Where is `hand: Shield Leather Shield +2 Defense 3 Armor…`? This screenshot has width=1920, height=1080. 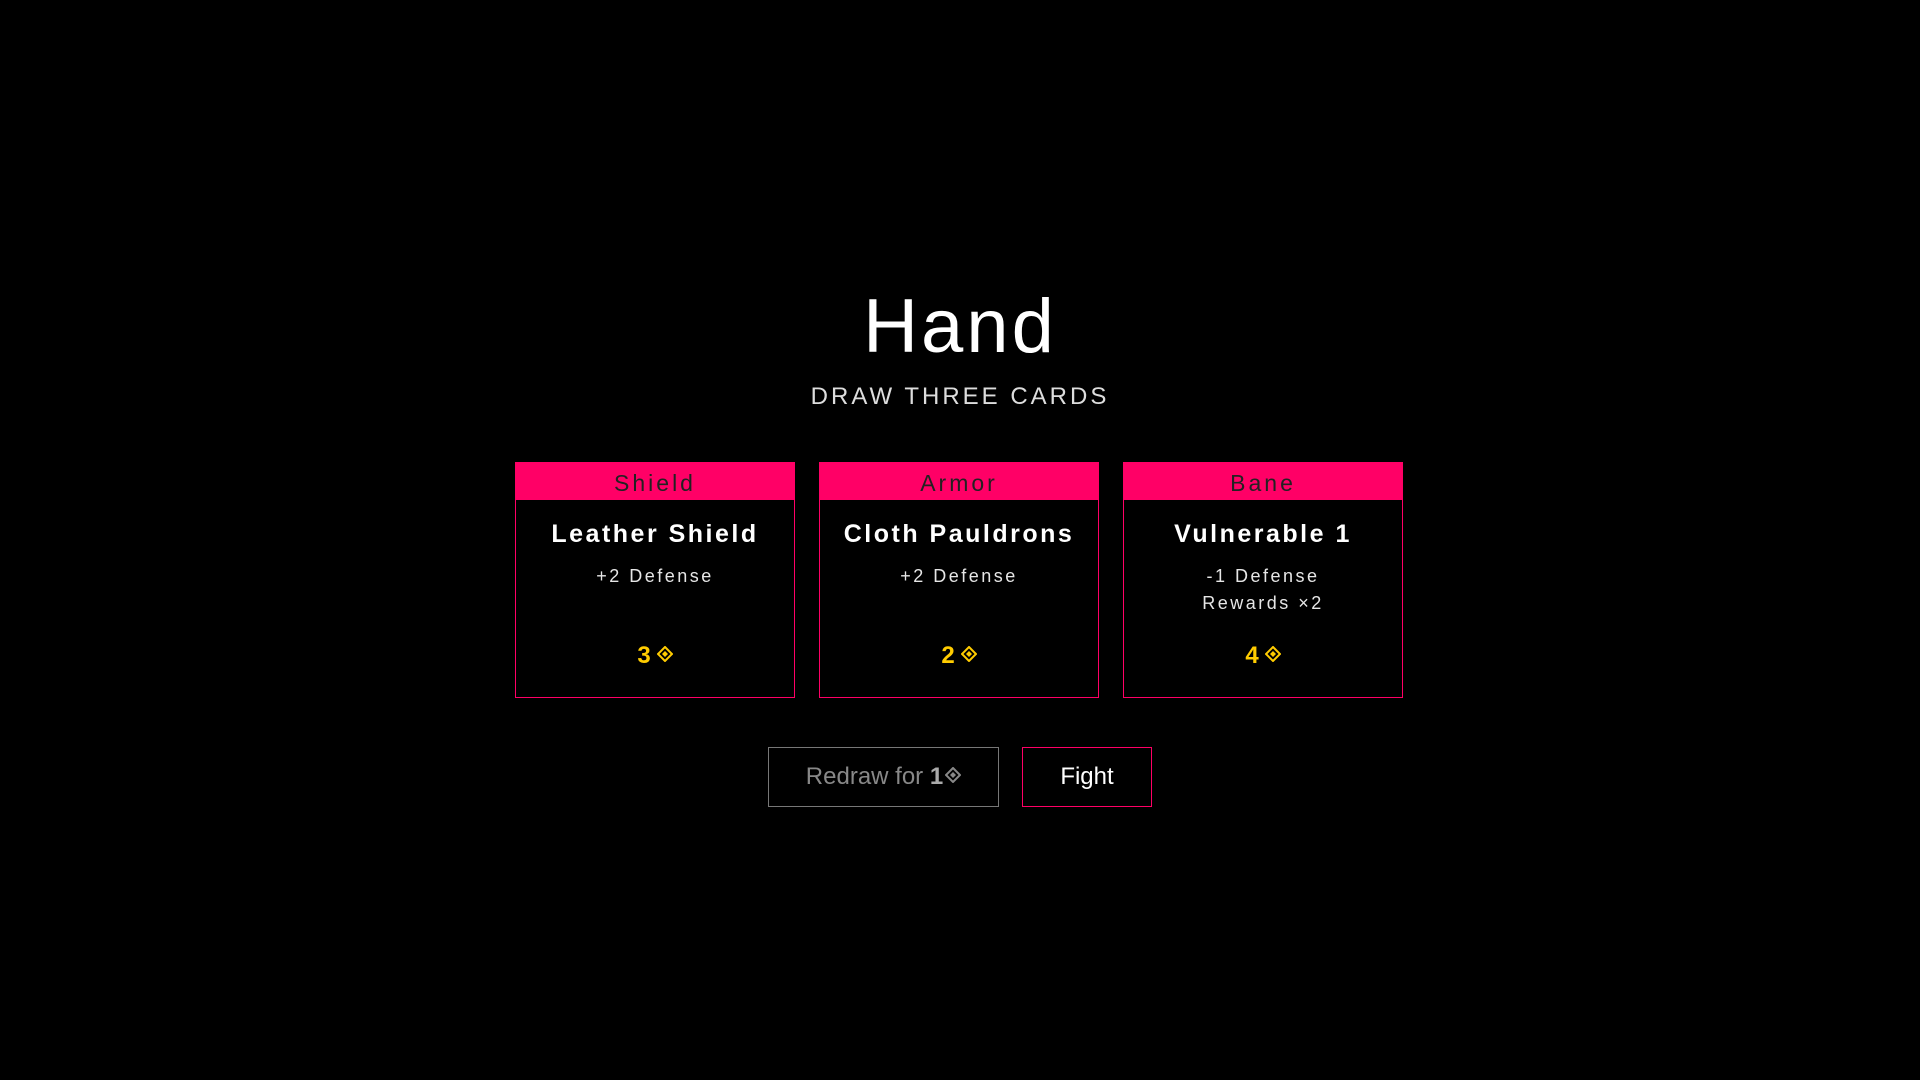
hand: Shield Leather Shield +2 Defense 3 Armor… is located at coordinates (960, 581).